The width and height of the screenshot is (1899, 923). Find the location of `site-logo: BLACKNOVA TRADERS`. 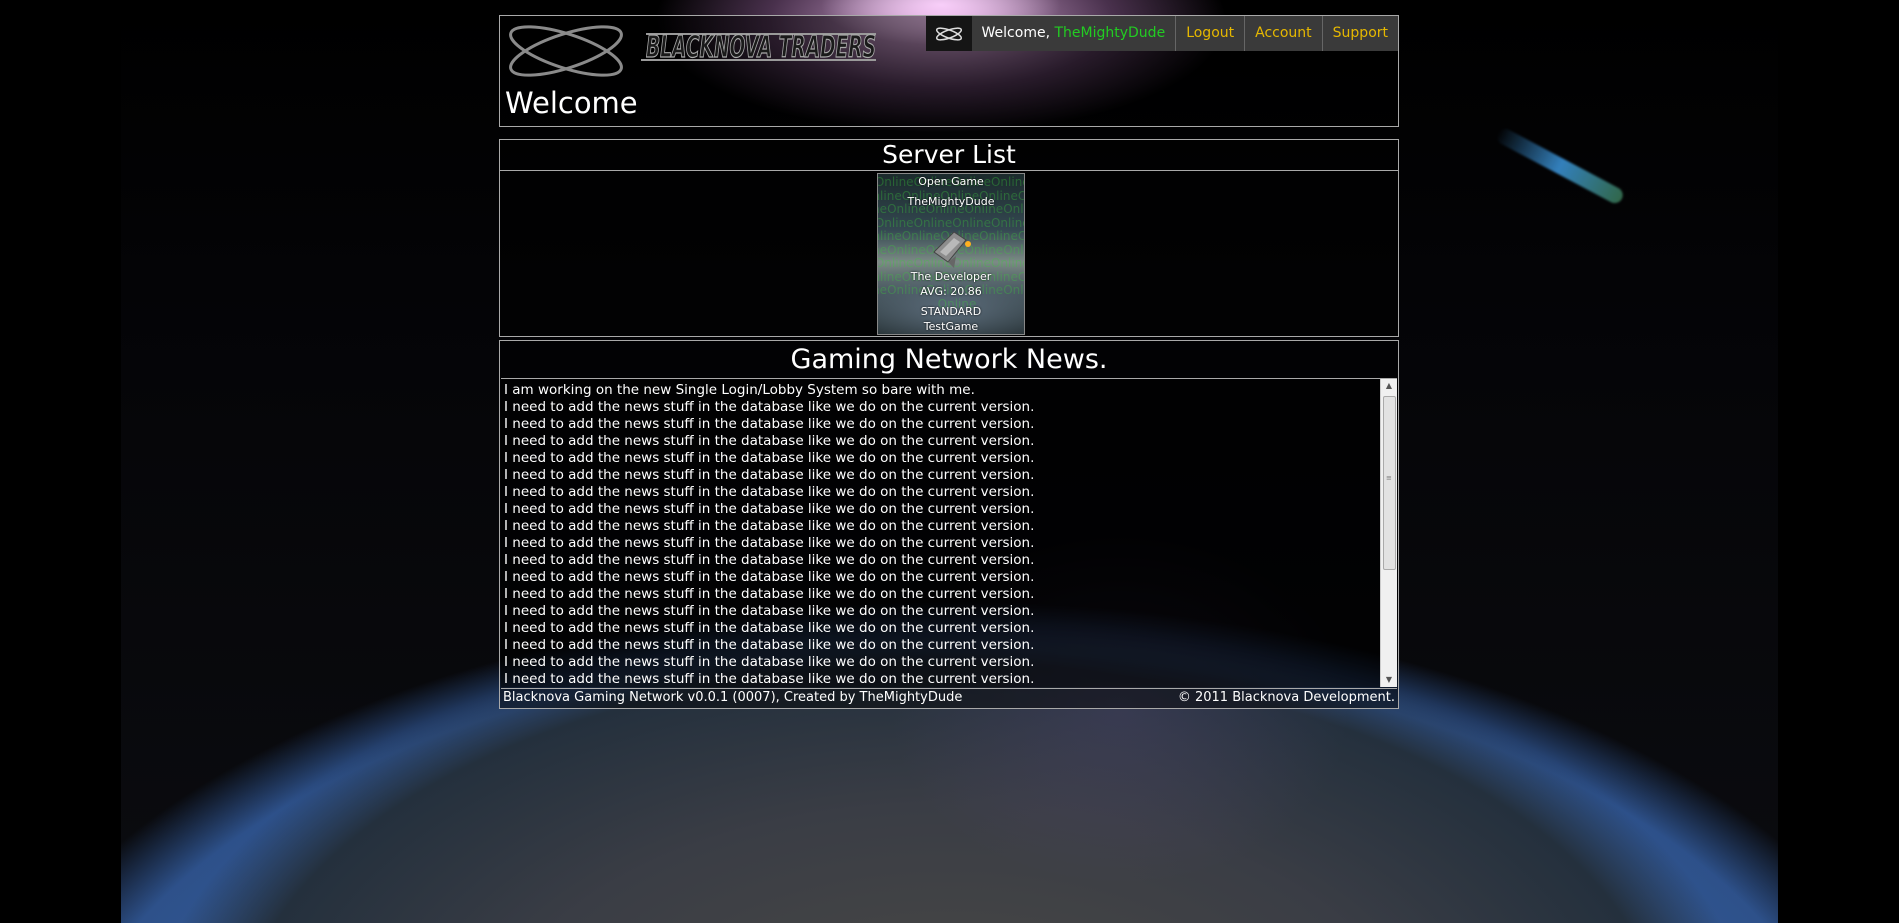

site-logo: BLACKNOVA TRADERS is located at coordinates (696, 53).